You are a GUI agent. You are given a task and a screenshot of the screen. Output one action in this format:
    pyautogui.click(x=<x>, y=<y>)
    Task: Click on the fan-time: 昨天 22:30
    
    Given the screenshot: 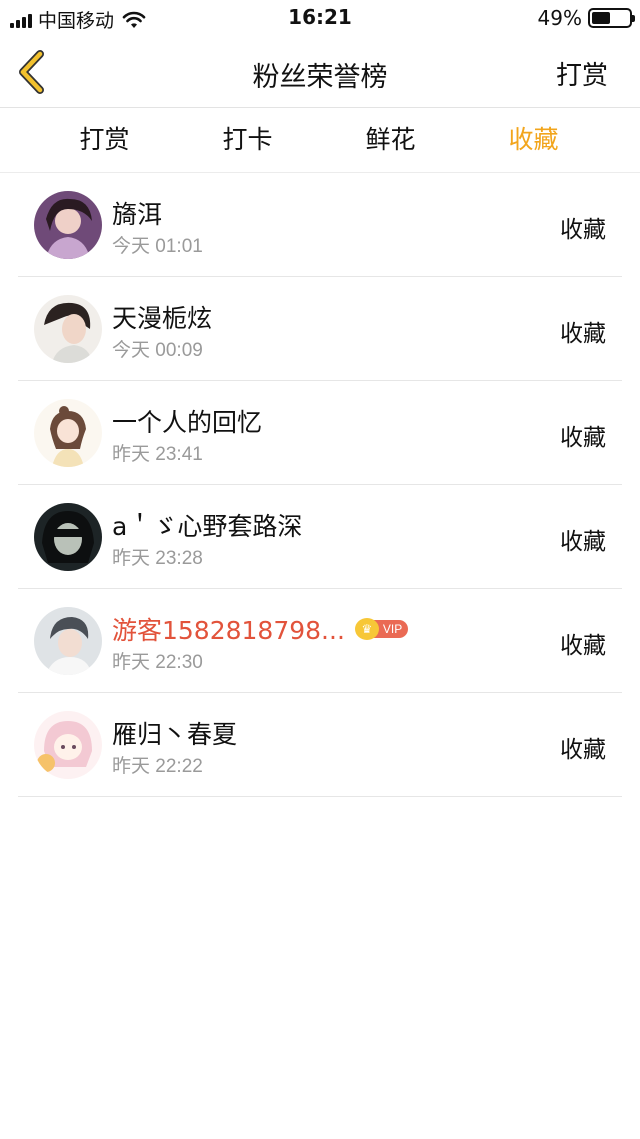 What is the action you would take?
    pyautogui.click(x=157, y=662)
    